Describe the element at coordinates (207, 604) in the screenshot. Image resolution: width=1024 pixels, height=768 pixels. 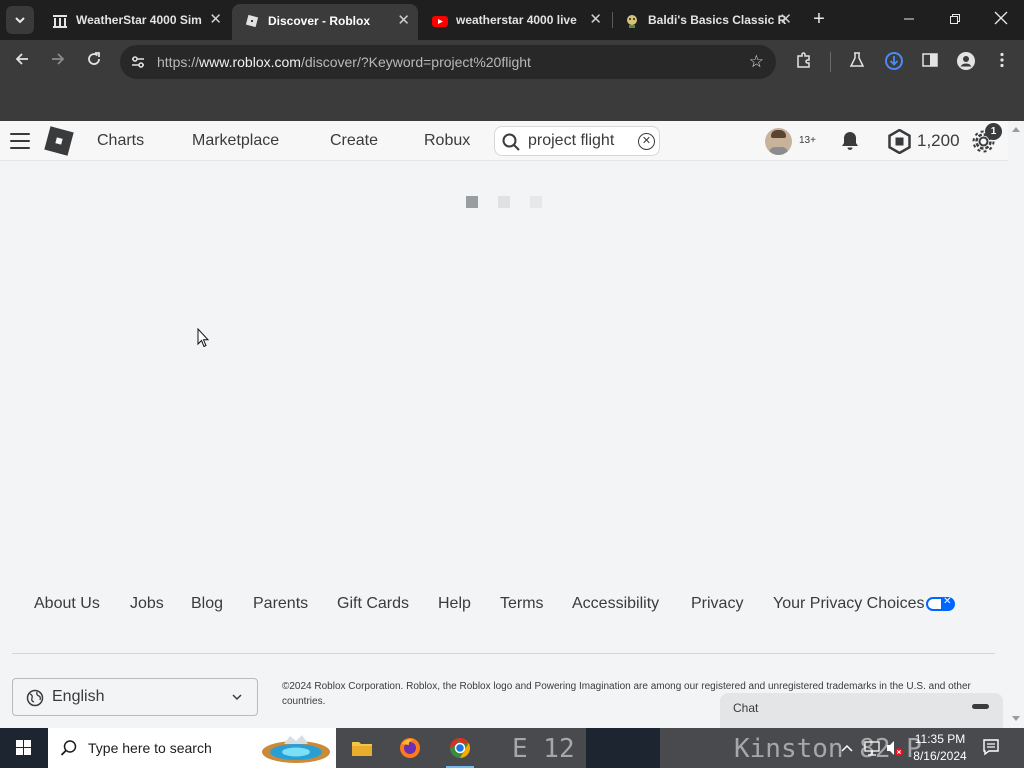
I see `footer-link-blog: Blog` at that location.